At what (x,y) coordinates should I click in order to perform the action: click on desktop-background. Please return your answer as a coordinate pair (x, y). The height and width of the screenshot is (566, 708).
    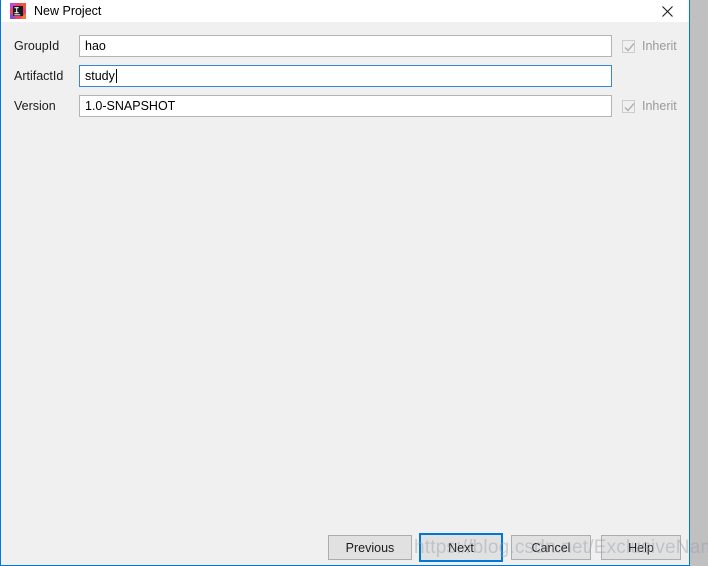
    Looking at the image, I should click on (699, 283).